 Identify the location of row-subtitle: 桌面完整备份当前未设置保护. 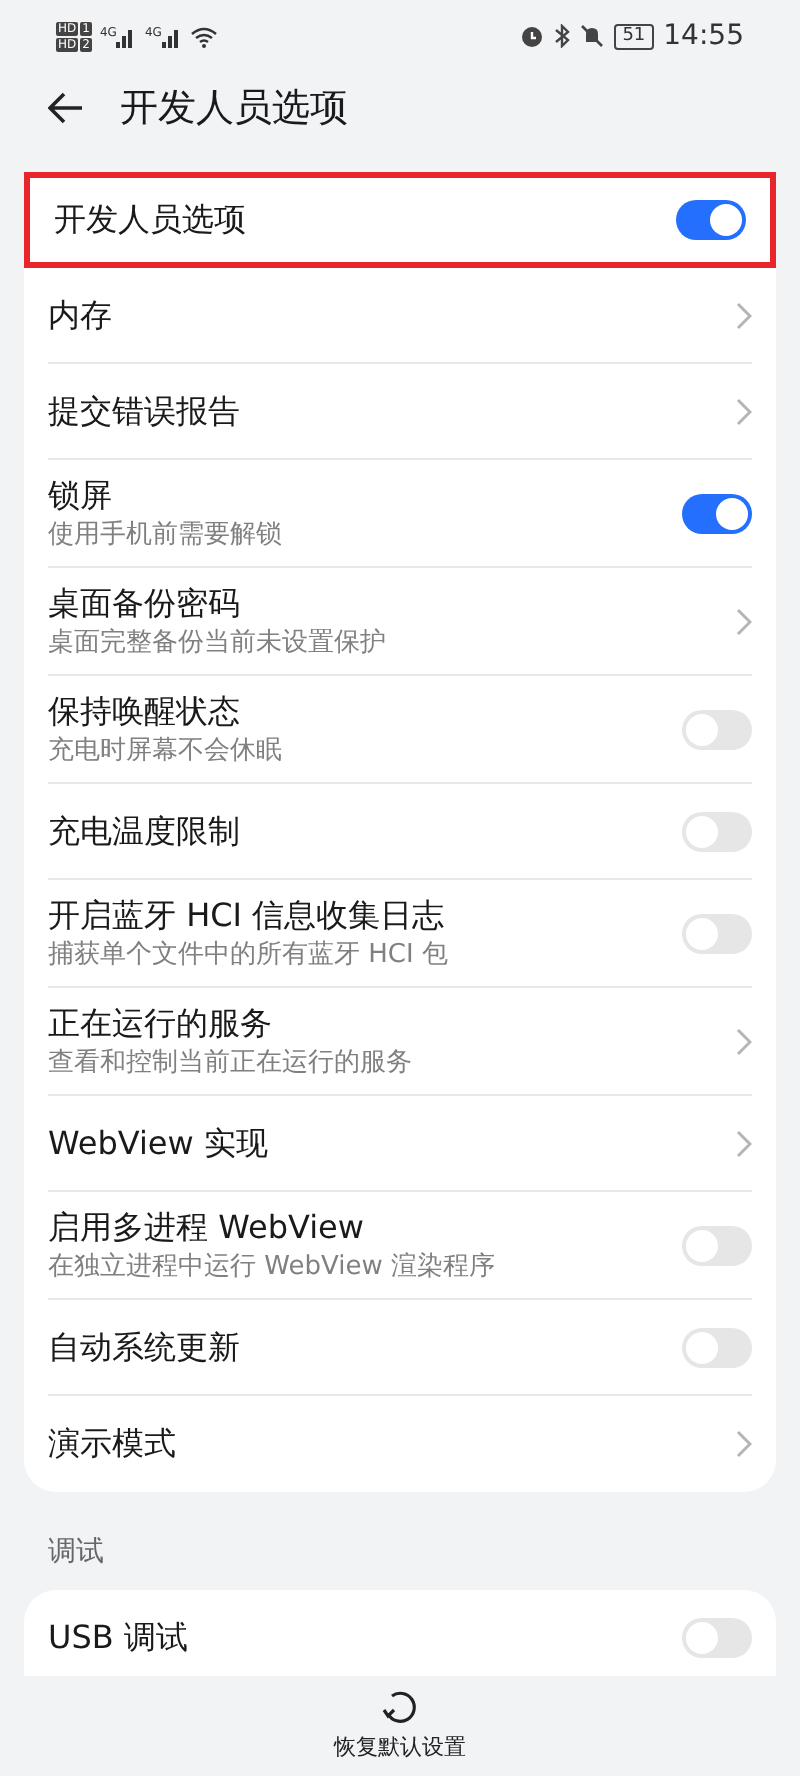
(218, 644).